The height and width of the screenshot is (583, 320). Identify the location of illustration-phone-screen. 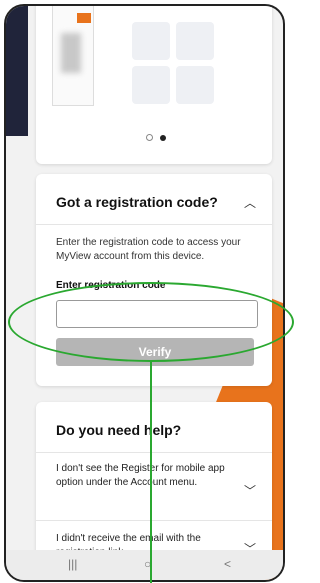
(73, 56).